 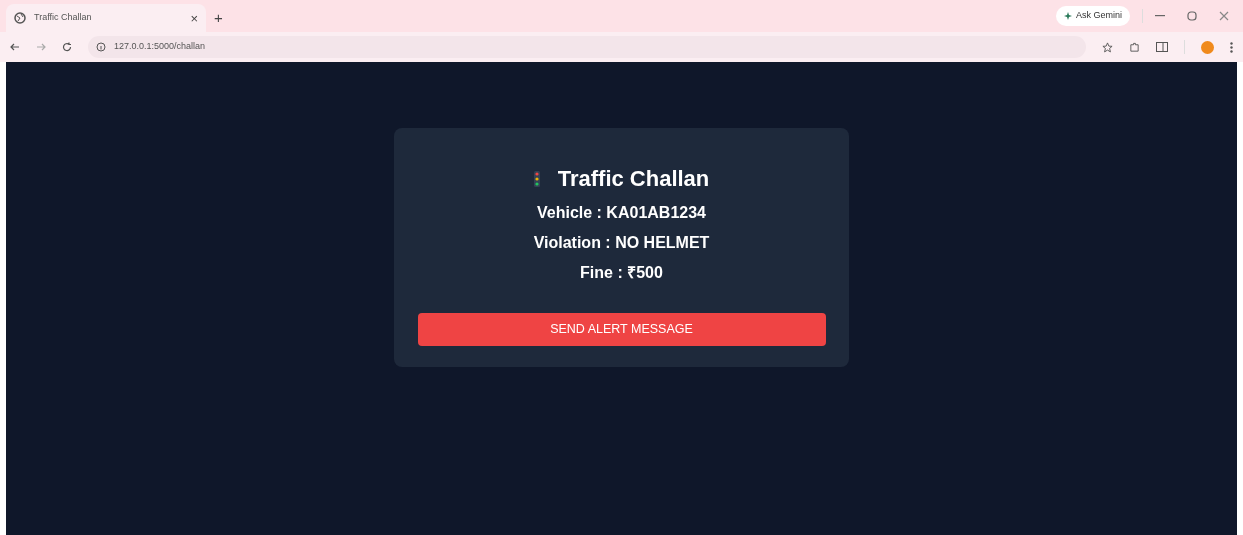 What do you see at coordinates (1160, 16) in the screenshot?
I see `minimize-icon` at bounding box center [1160, 16].